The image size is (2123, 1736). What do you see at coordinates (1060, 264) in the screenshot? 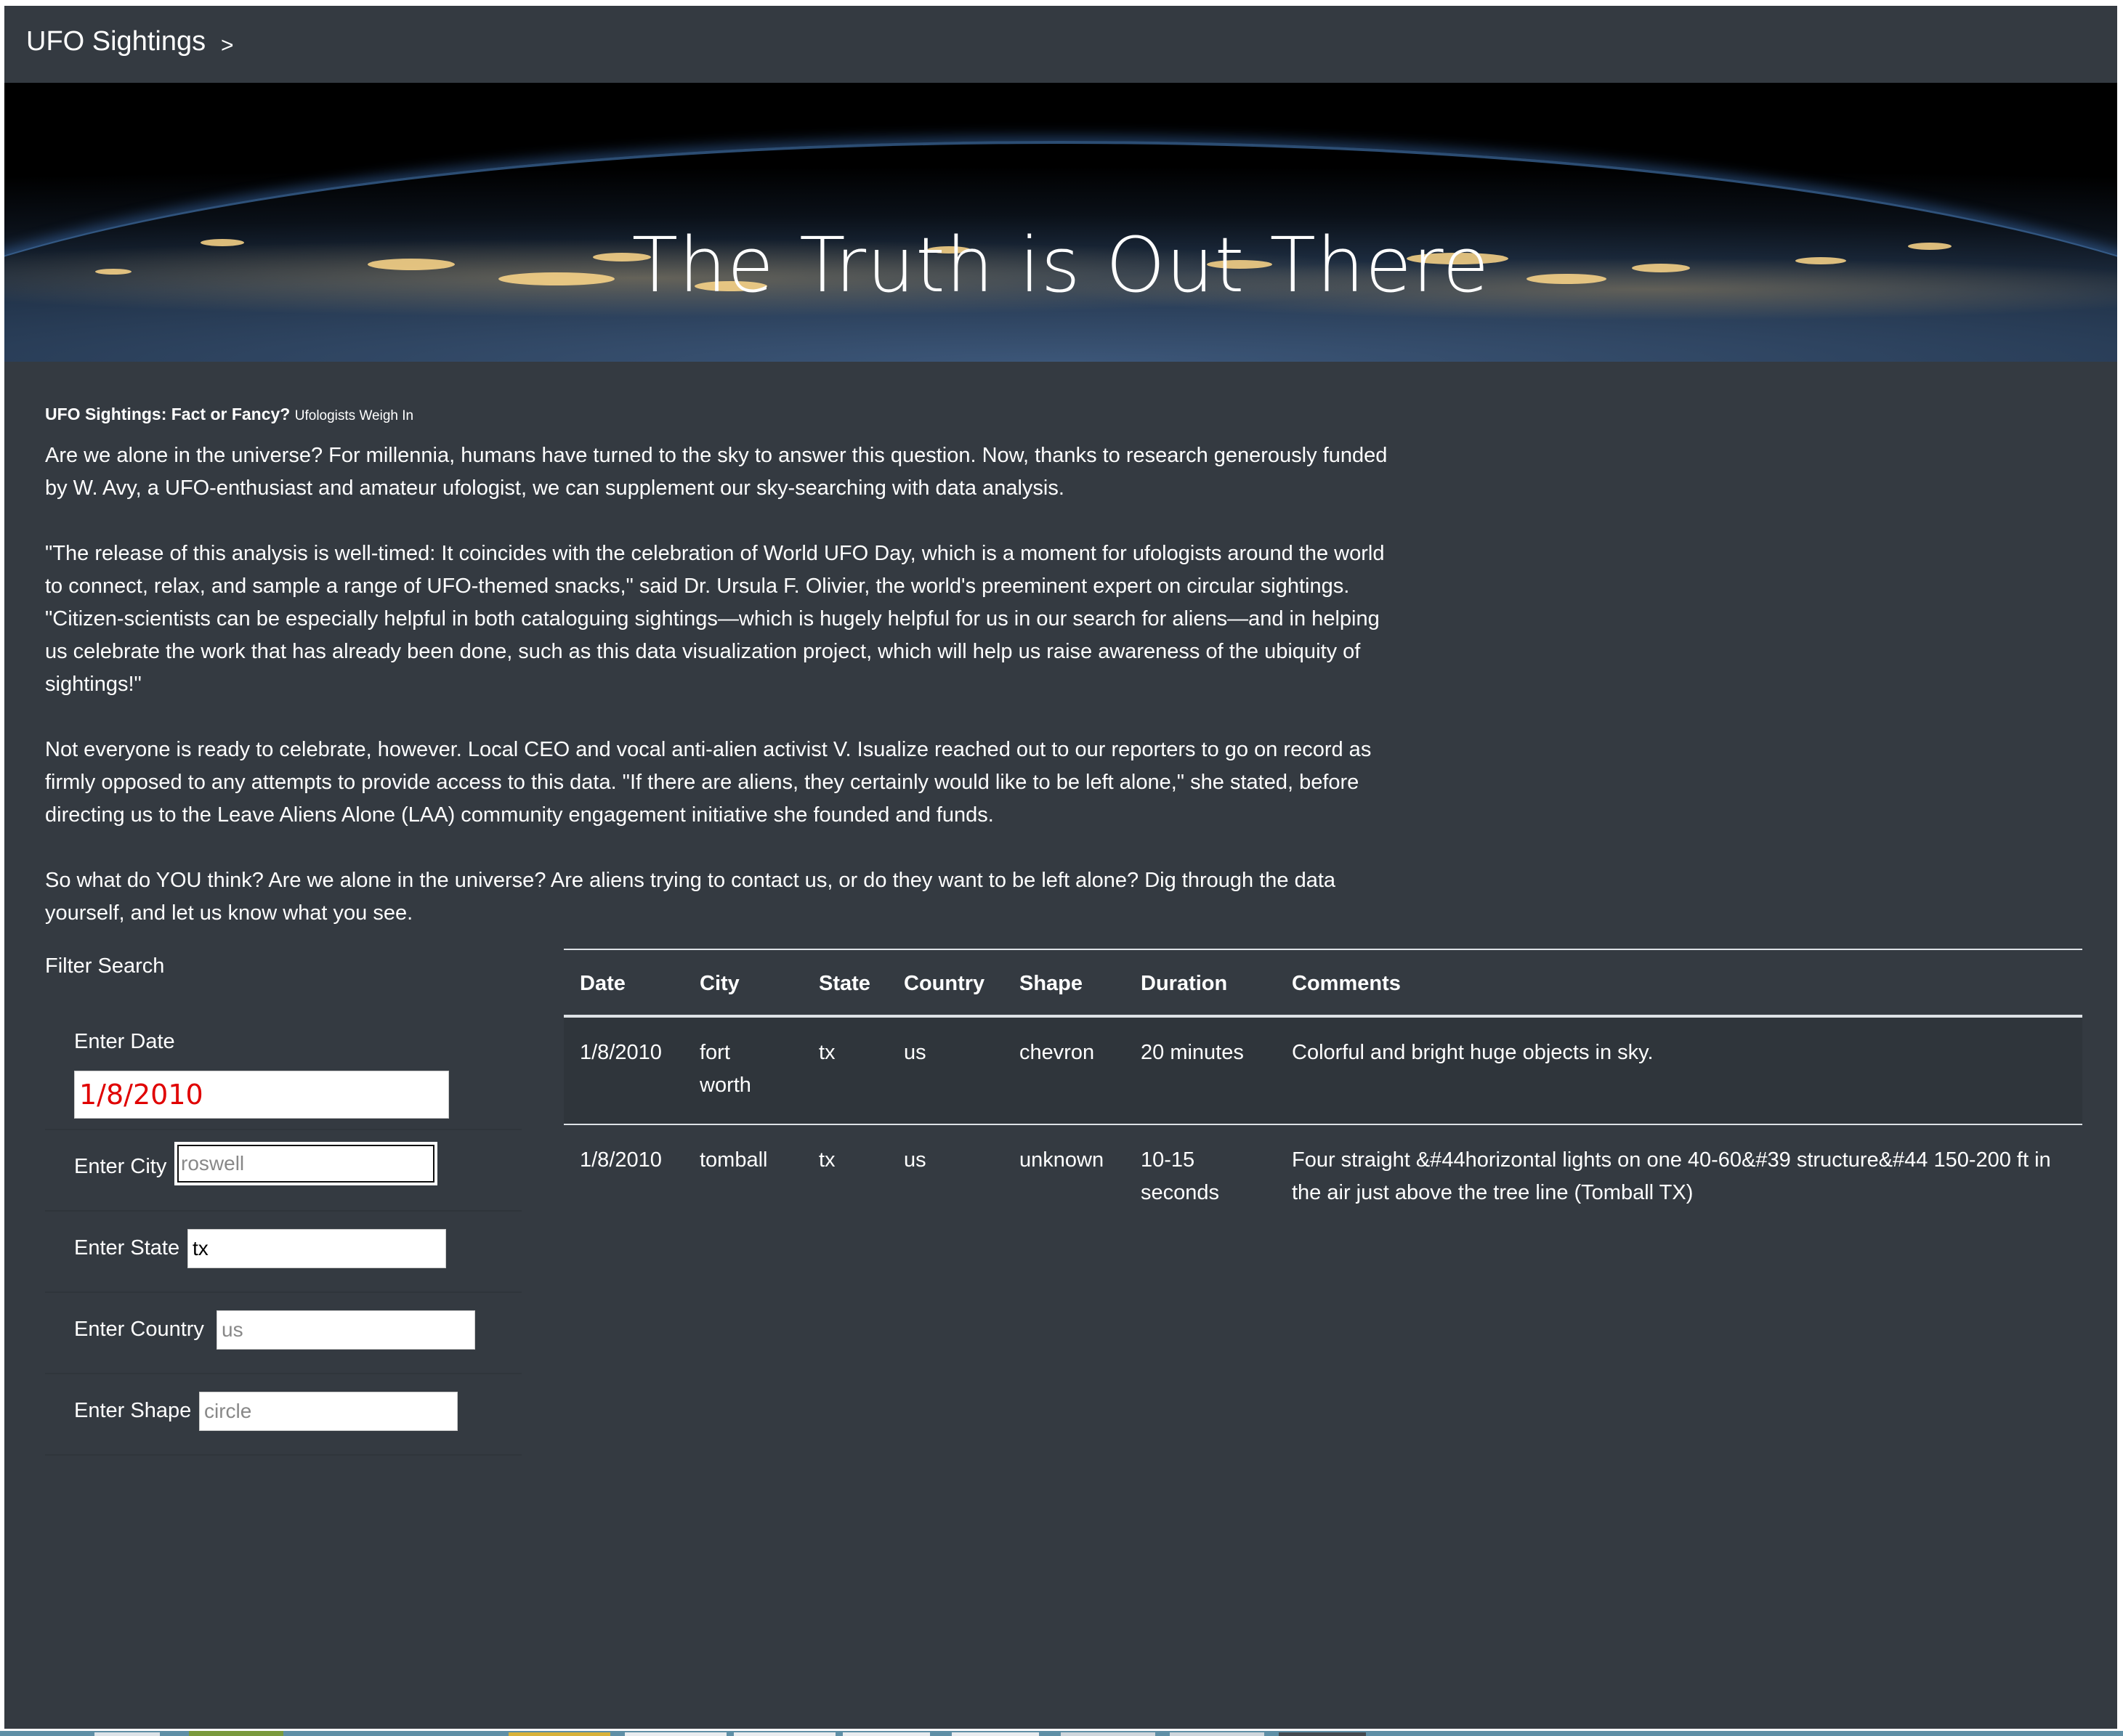
I see `hero-title: The Truth is Out There` at bounding box center [1060, 264].